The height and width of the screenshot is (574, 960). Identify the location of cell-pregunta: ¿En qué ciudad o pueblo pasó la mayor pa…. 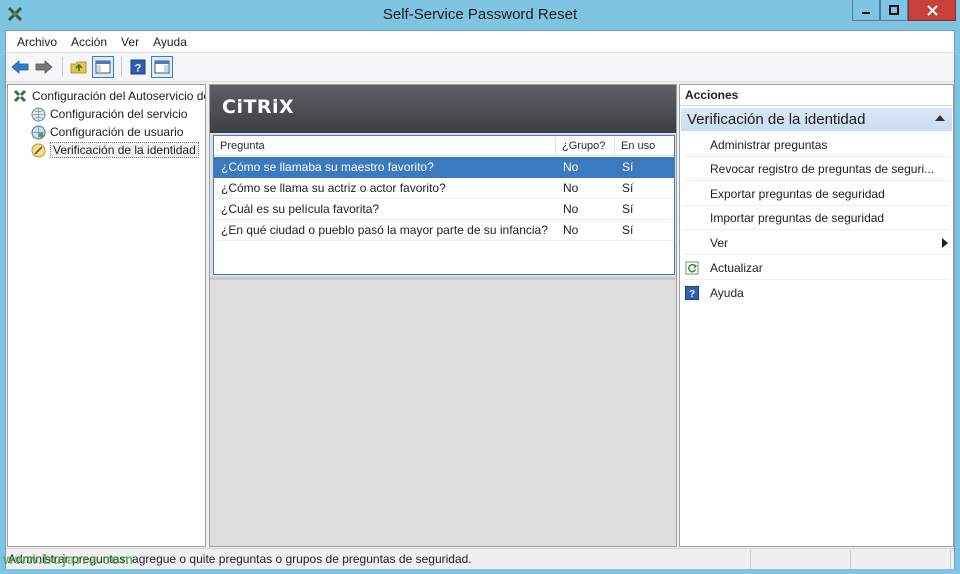
(384, 230).